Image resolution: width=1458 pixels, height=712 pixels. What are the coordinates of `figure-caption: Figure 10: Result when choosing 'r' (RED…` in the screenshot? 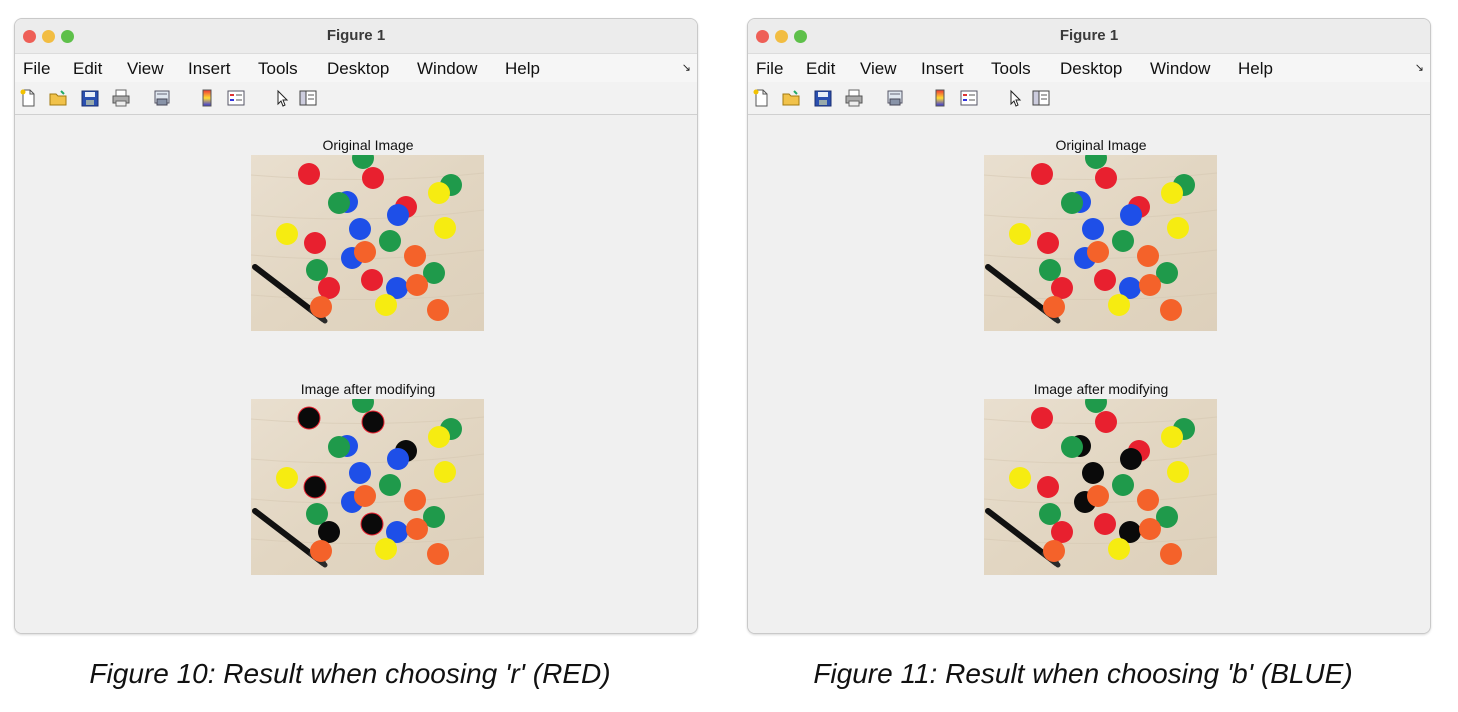 It's located at (350, 673).